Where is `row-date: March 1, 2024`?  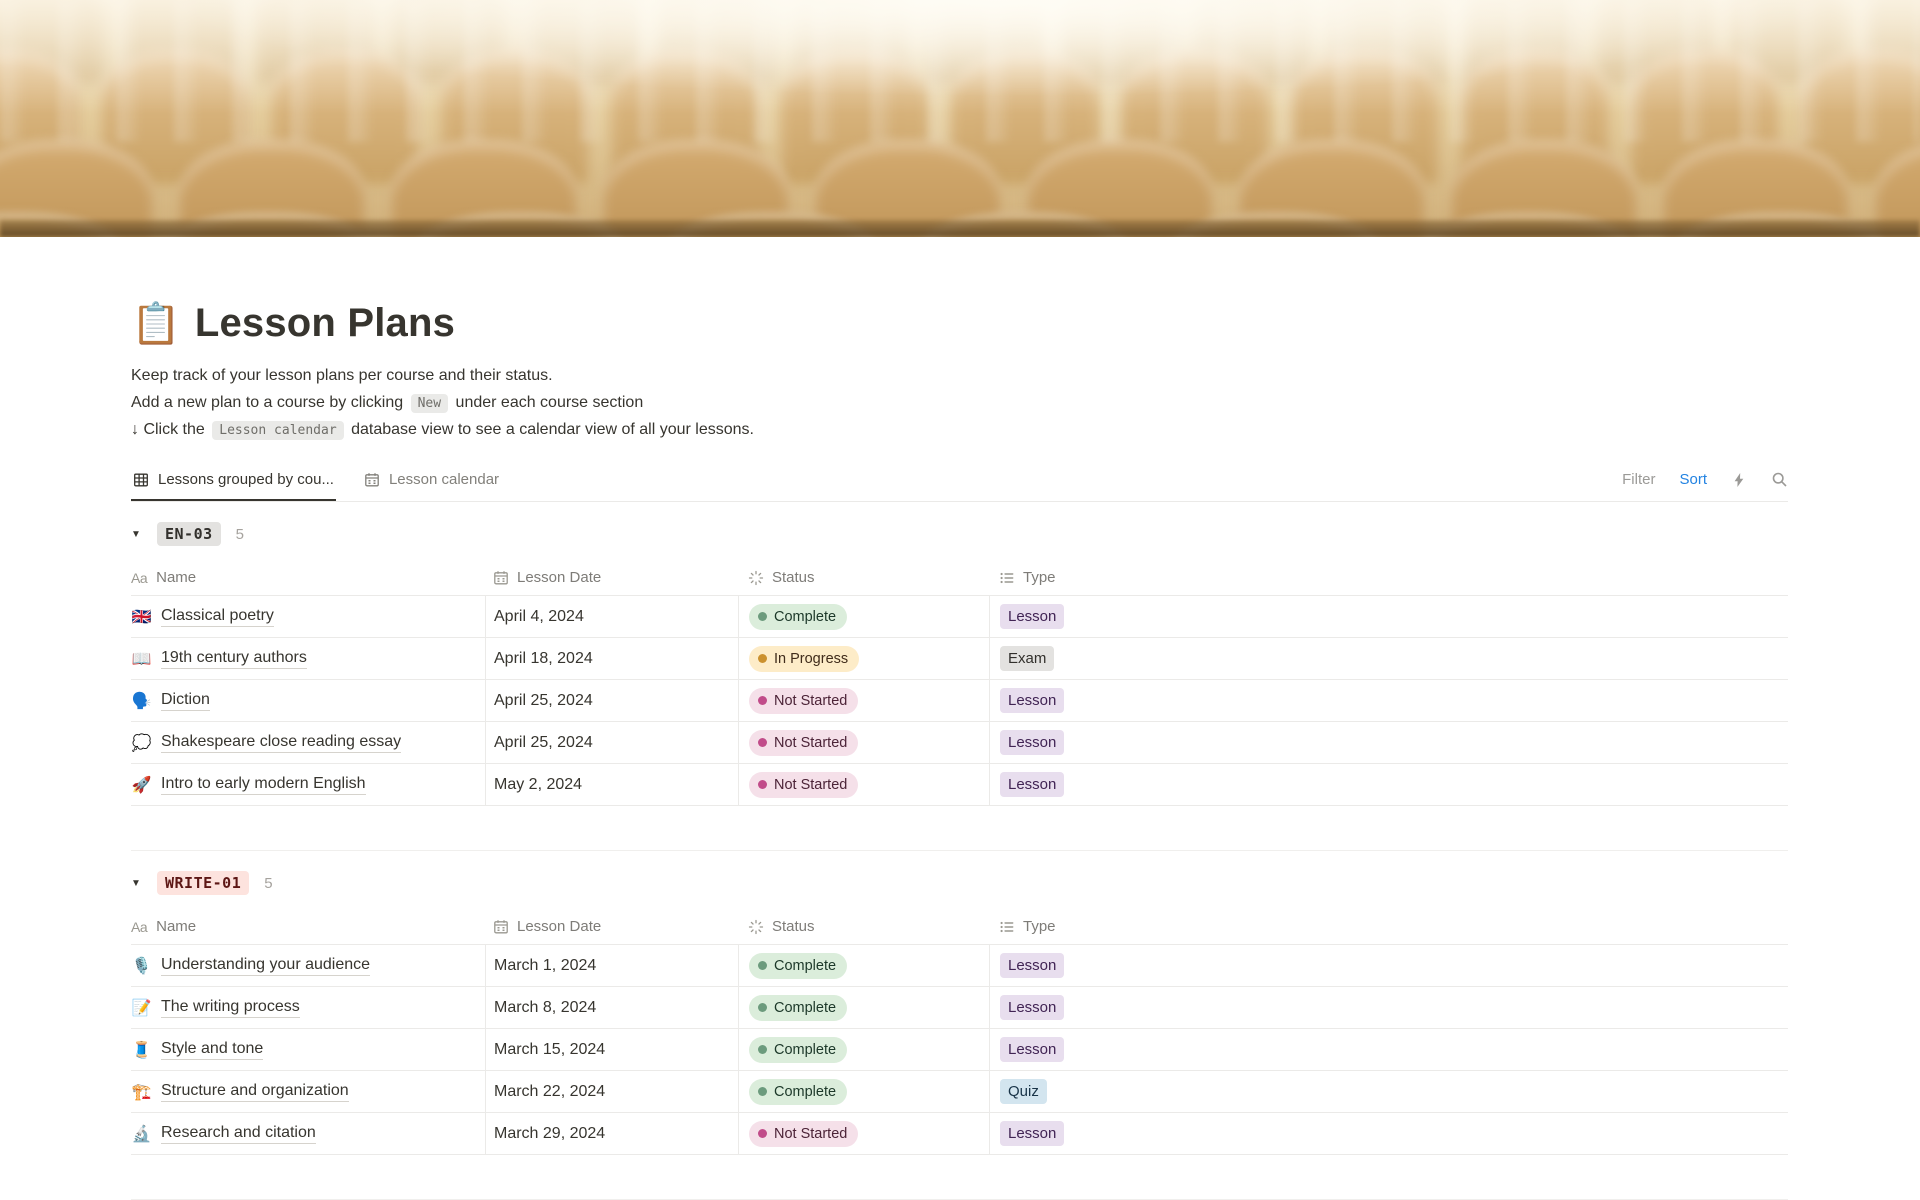
row-date: March 1, 2024 is located at coordinates (545, 966).